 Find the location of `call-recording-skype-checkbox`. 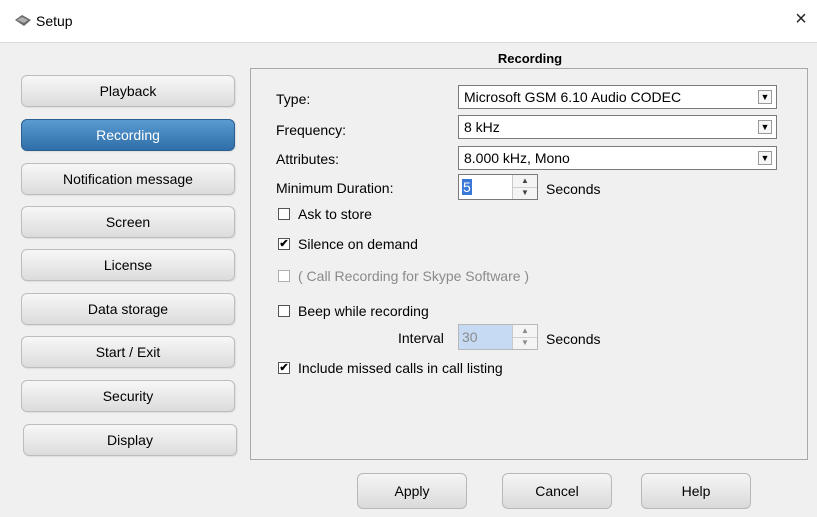

call-recording-skype-checkbox is located at coordinates (284, 276).